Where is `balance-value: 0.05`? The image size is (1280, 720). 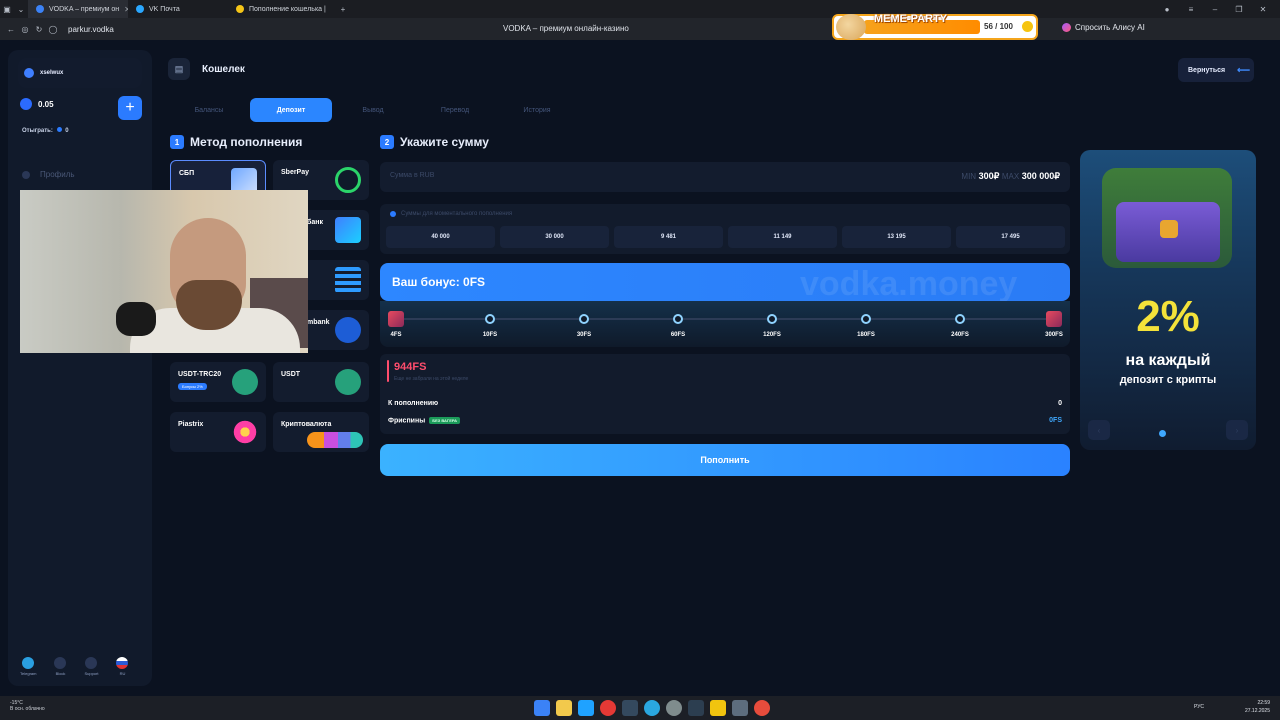 balance-value: 0.05 is located at coordinates (46, 104).